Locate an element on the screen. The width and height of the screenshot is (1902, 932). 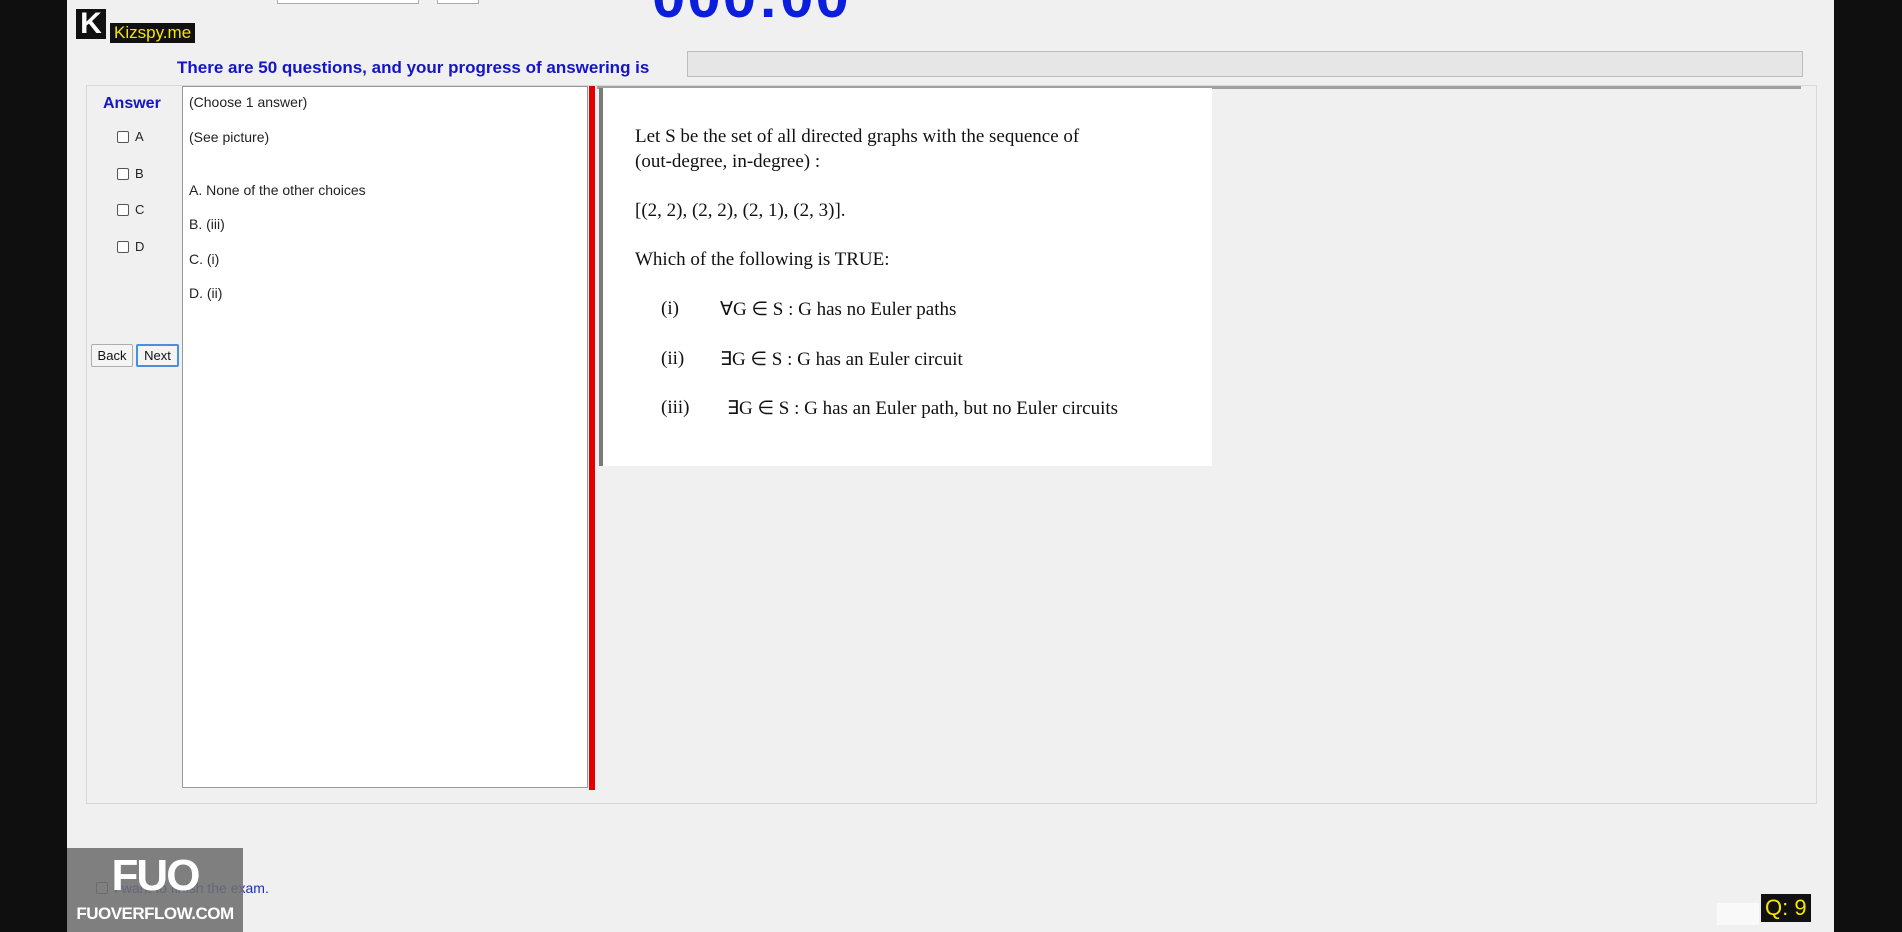
answer-option-label: A is located at coordinates (139, 136).